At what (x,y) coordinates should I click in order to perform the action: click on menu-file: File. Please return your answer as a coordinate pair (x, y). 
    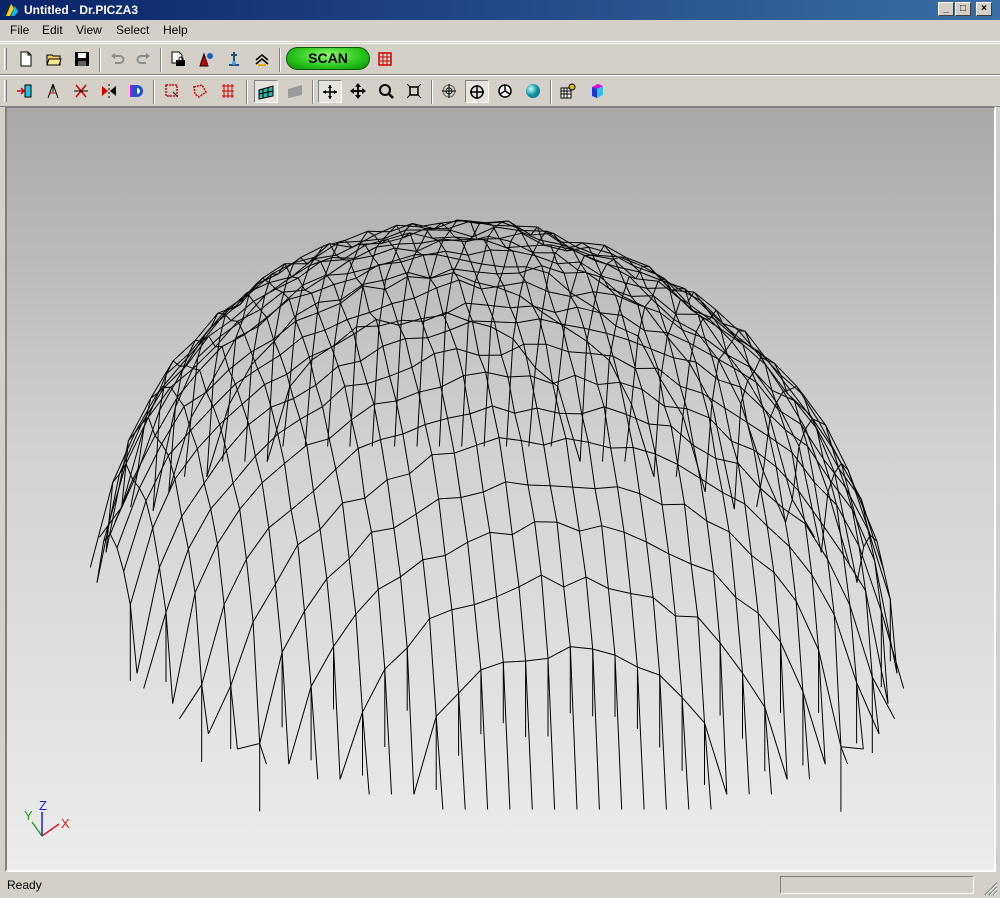
    Looking at the image, I should click on (19, 30).